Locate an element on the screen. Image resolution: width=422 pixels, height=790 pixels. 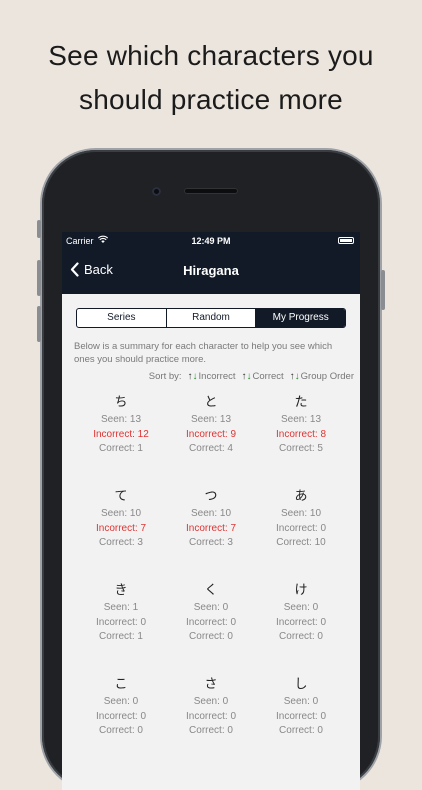
sort-label: Sort by: is located at coordinates (165, 376).